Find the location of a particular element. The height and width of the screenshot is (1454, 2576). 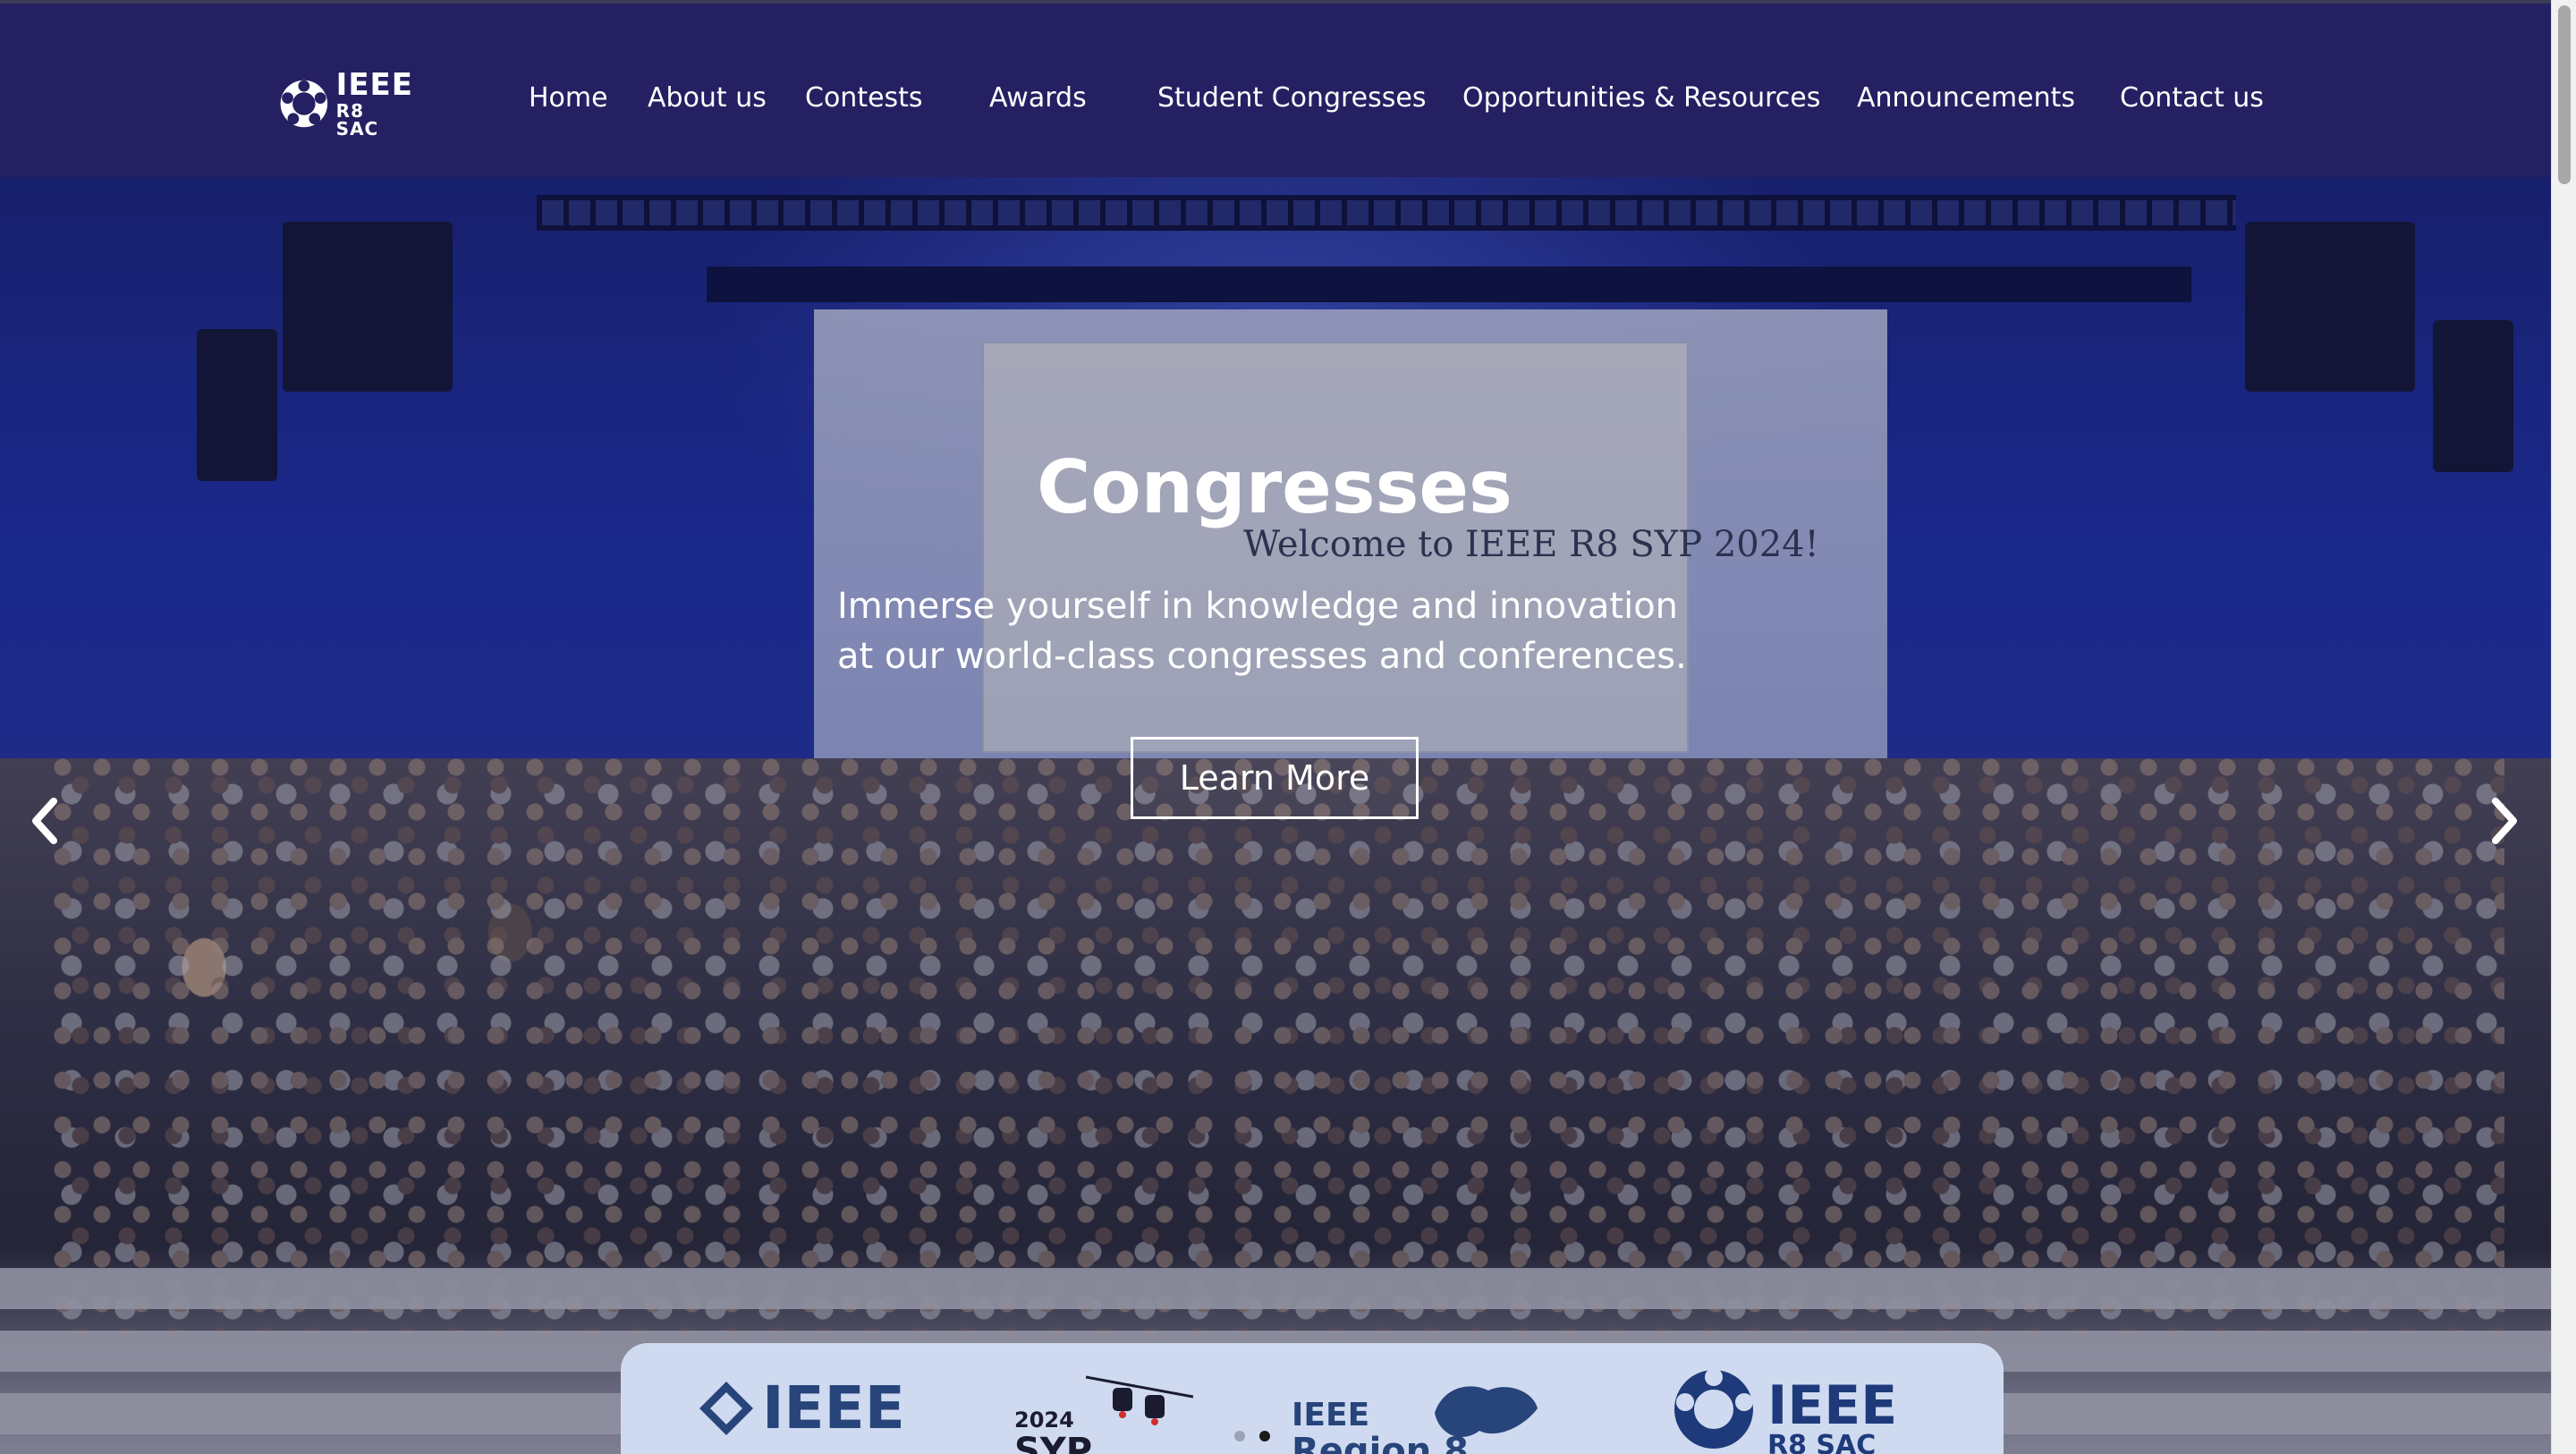

nav-awards: Awards is located at coordinates (1038, 98).